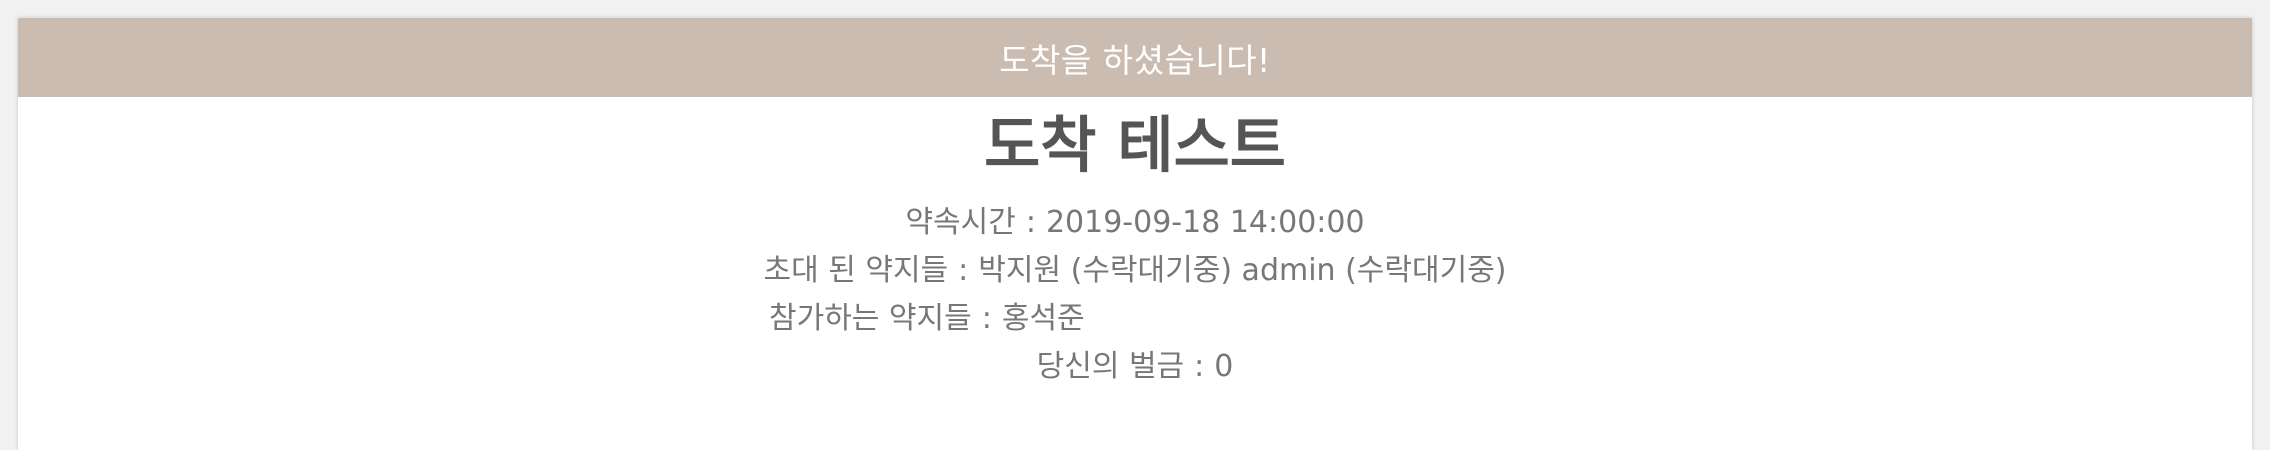  Describe the element at coordinates (1242, 271) in the screenshot. I see `invited-value: 박지원 (수락대기중) admin (수락대기중)` at that location.